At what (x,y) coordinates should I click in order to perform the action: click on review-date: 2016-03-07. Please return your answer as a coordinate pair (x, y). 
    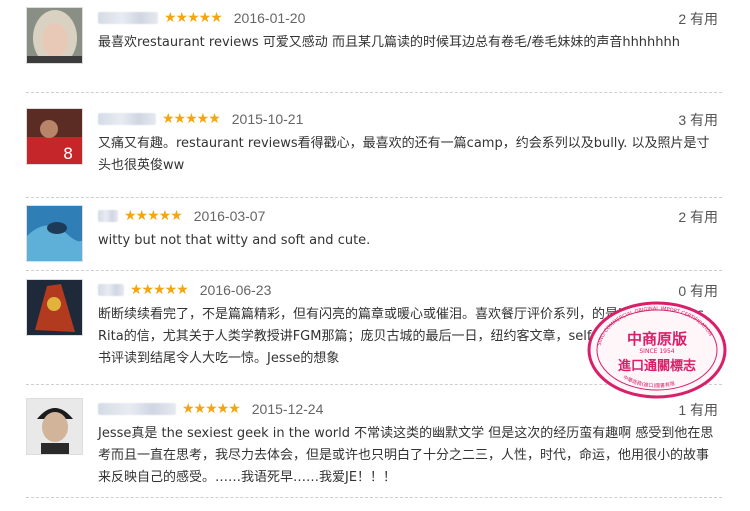
    Looking at the image, I should click on (229, 216).